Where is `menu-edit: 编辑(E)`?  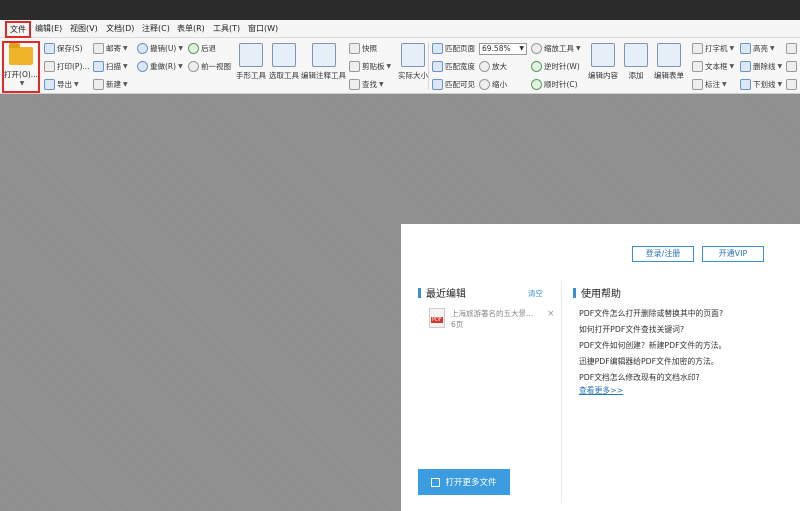
menu-edit: 编辑(E) is located at coordinates (48, 28).